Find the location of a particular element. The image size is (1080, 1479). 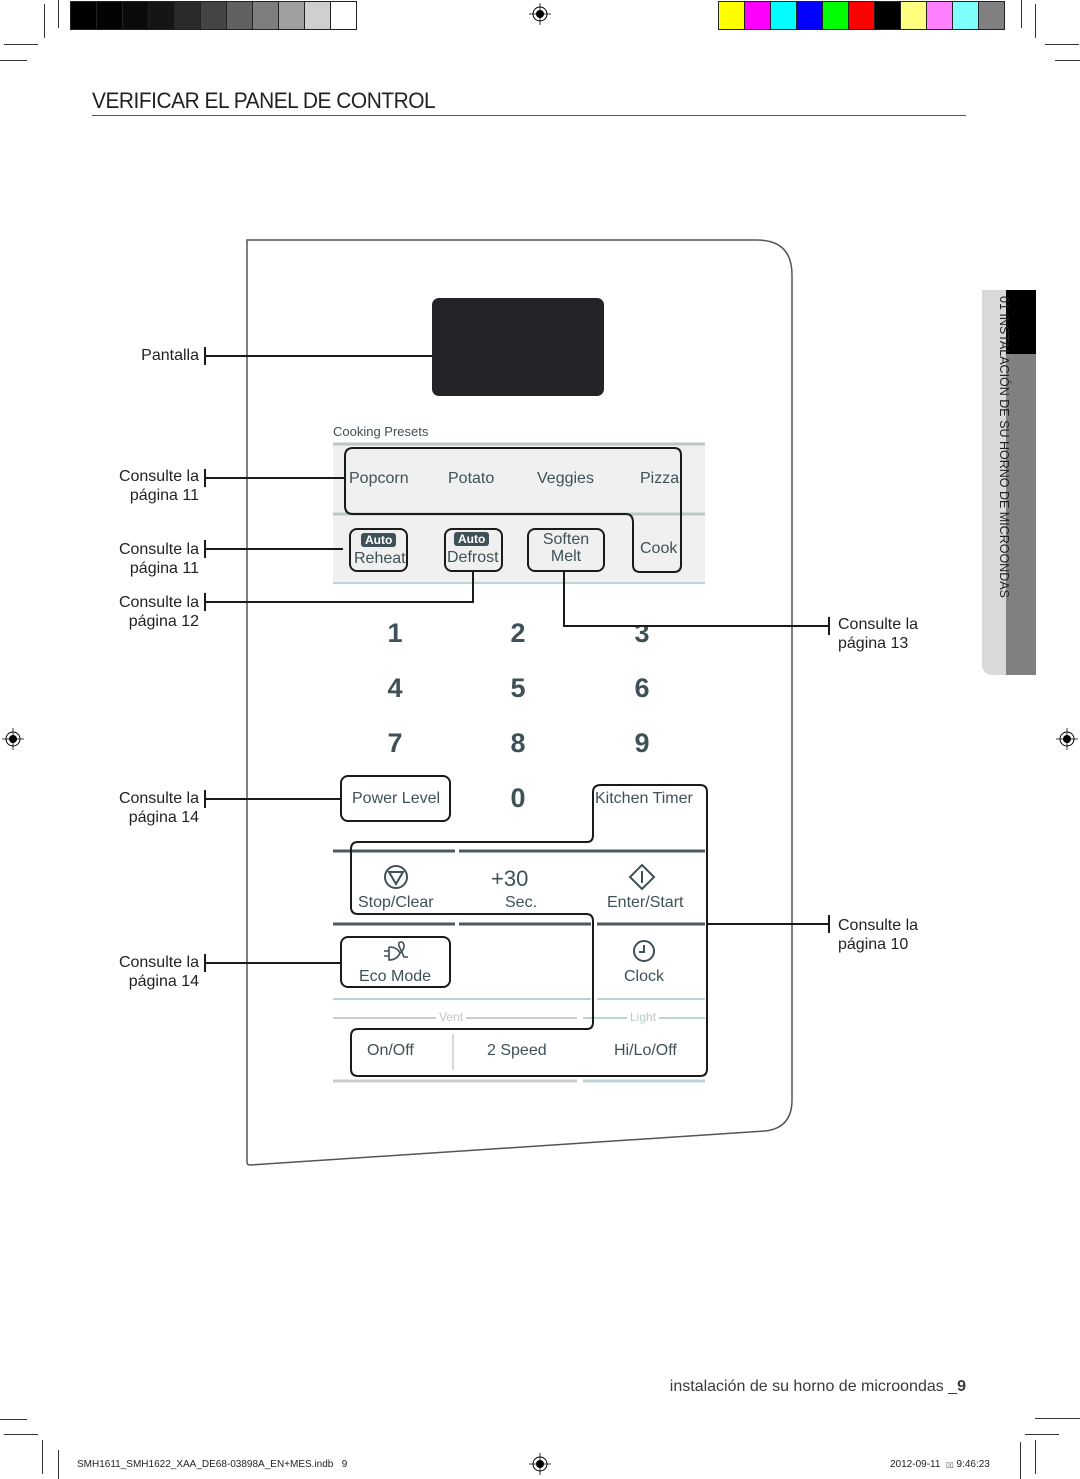

clock-button: Clock is located at coordinates (644, 977).